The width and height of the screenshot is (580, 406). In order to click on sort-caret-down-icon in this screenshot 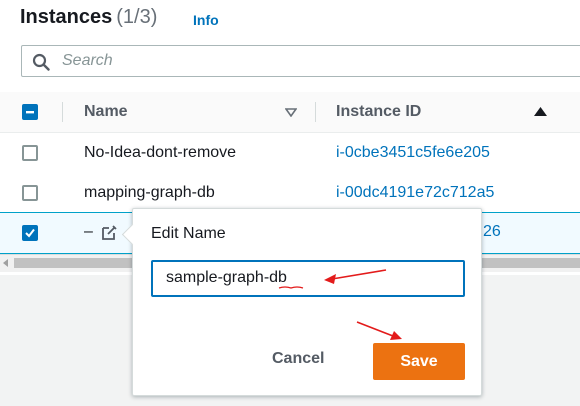, I will do `click(291, 112)`.